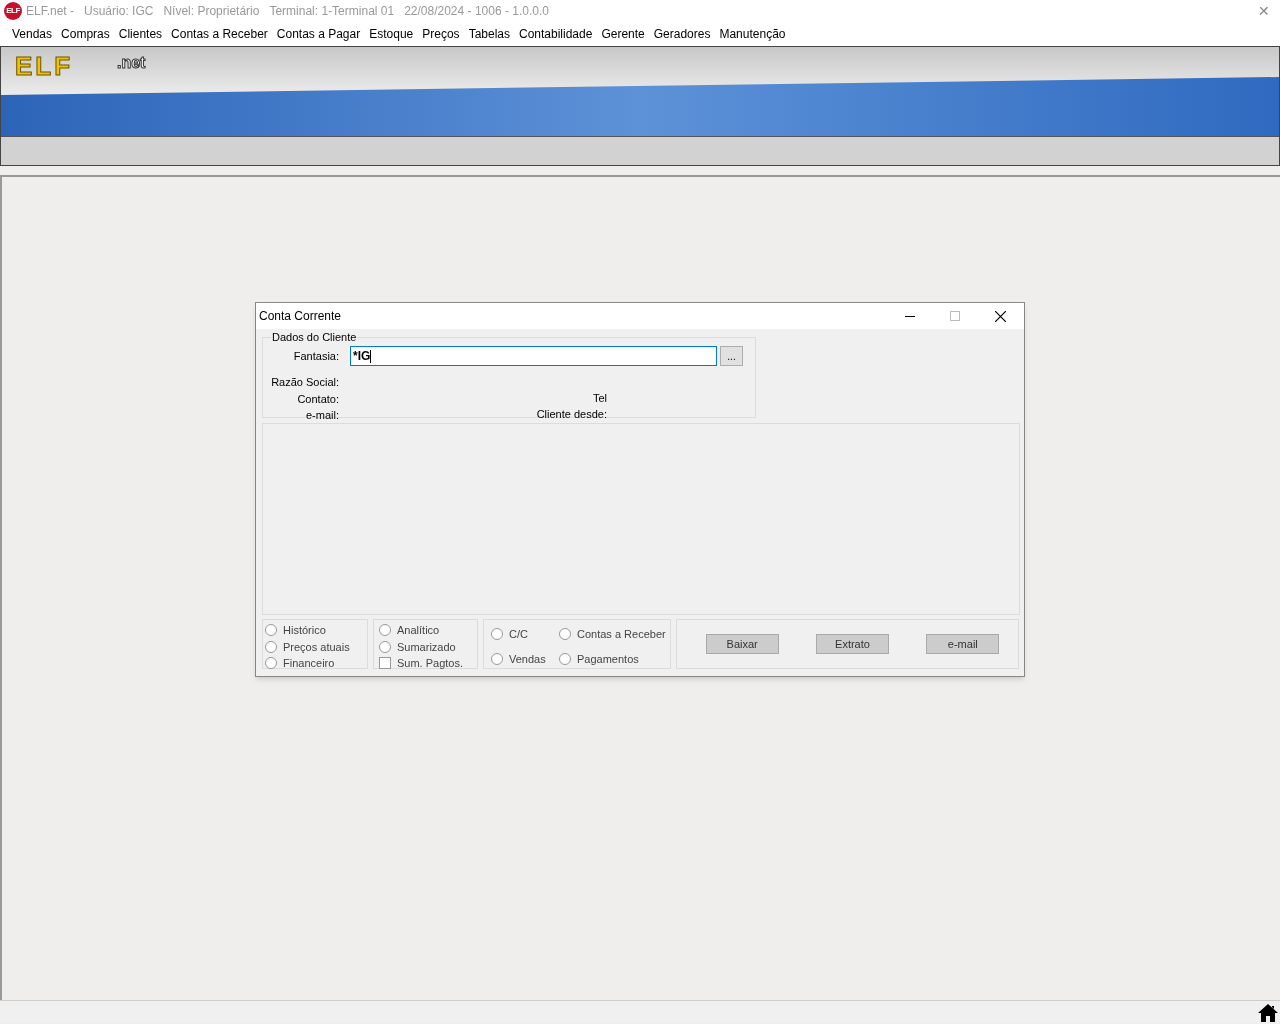 This screenshot has width=1280, height=1024. Describe the element at coordinates (13, 11) in the screenshot. I see `app-logo-icon: ELF` at that location.